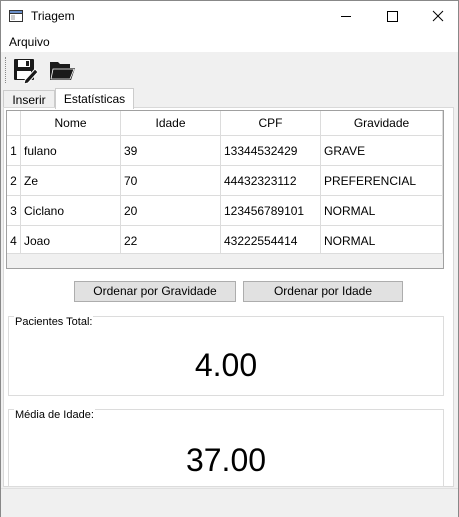  Describe the element at coordinates (171, 181) in the screenshot. I see `cell-idade: 70` at that location.